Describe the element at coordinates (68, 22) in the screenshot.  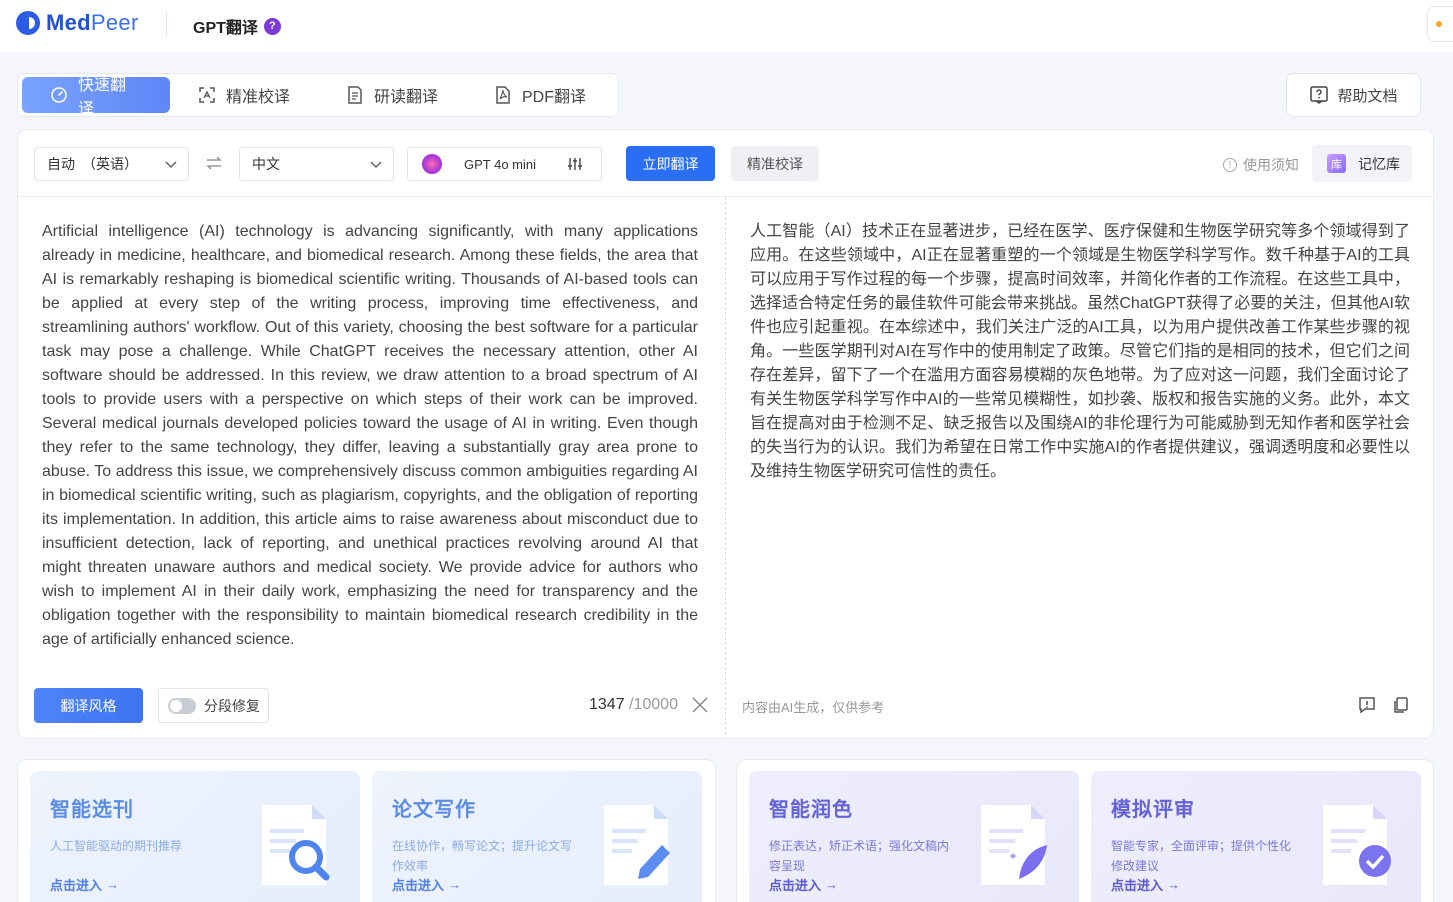
I see `logo-text-bold: Med` at that location.